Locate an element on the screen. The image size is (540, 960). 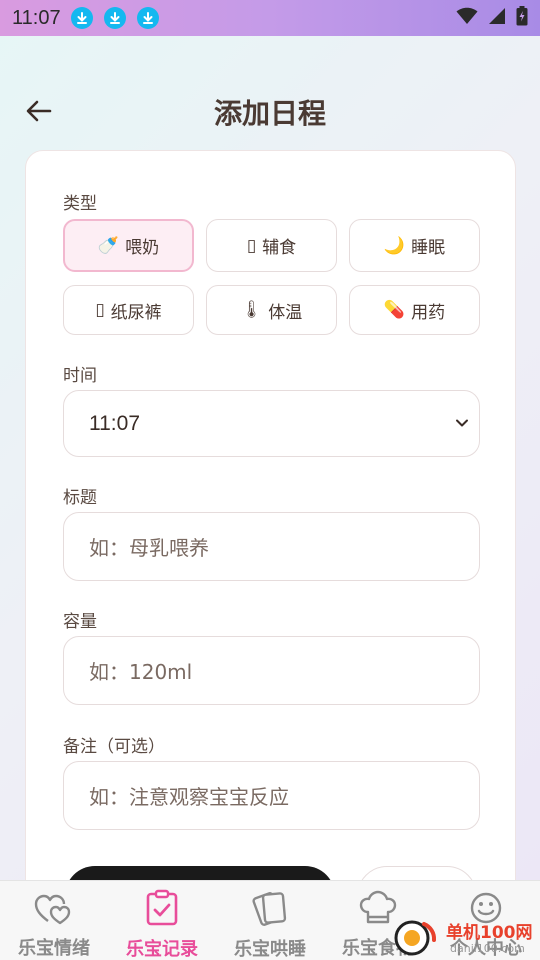
chevron-down-icon is located at coordinates (462, 423).